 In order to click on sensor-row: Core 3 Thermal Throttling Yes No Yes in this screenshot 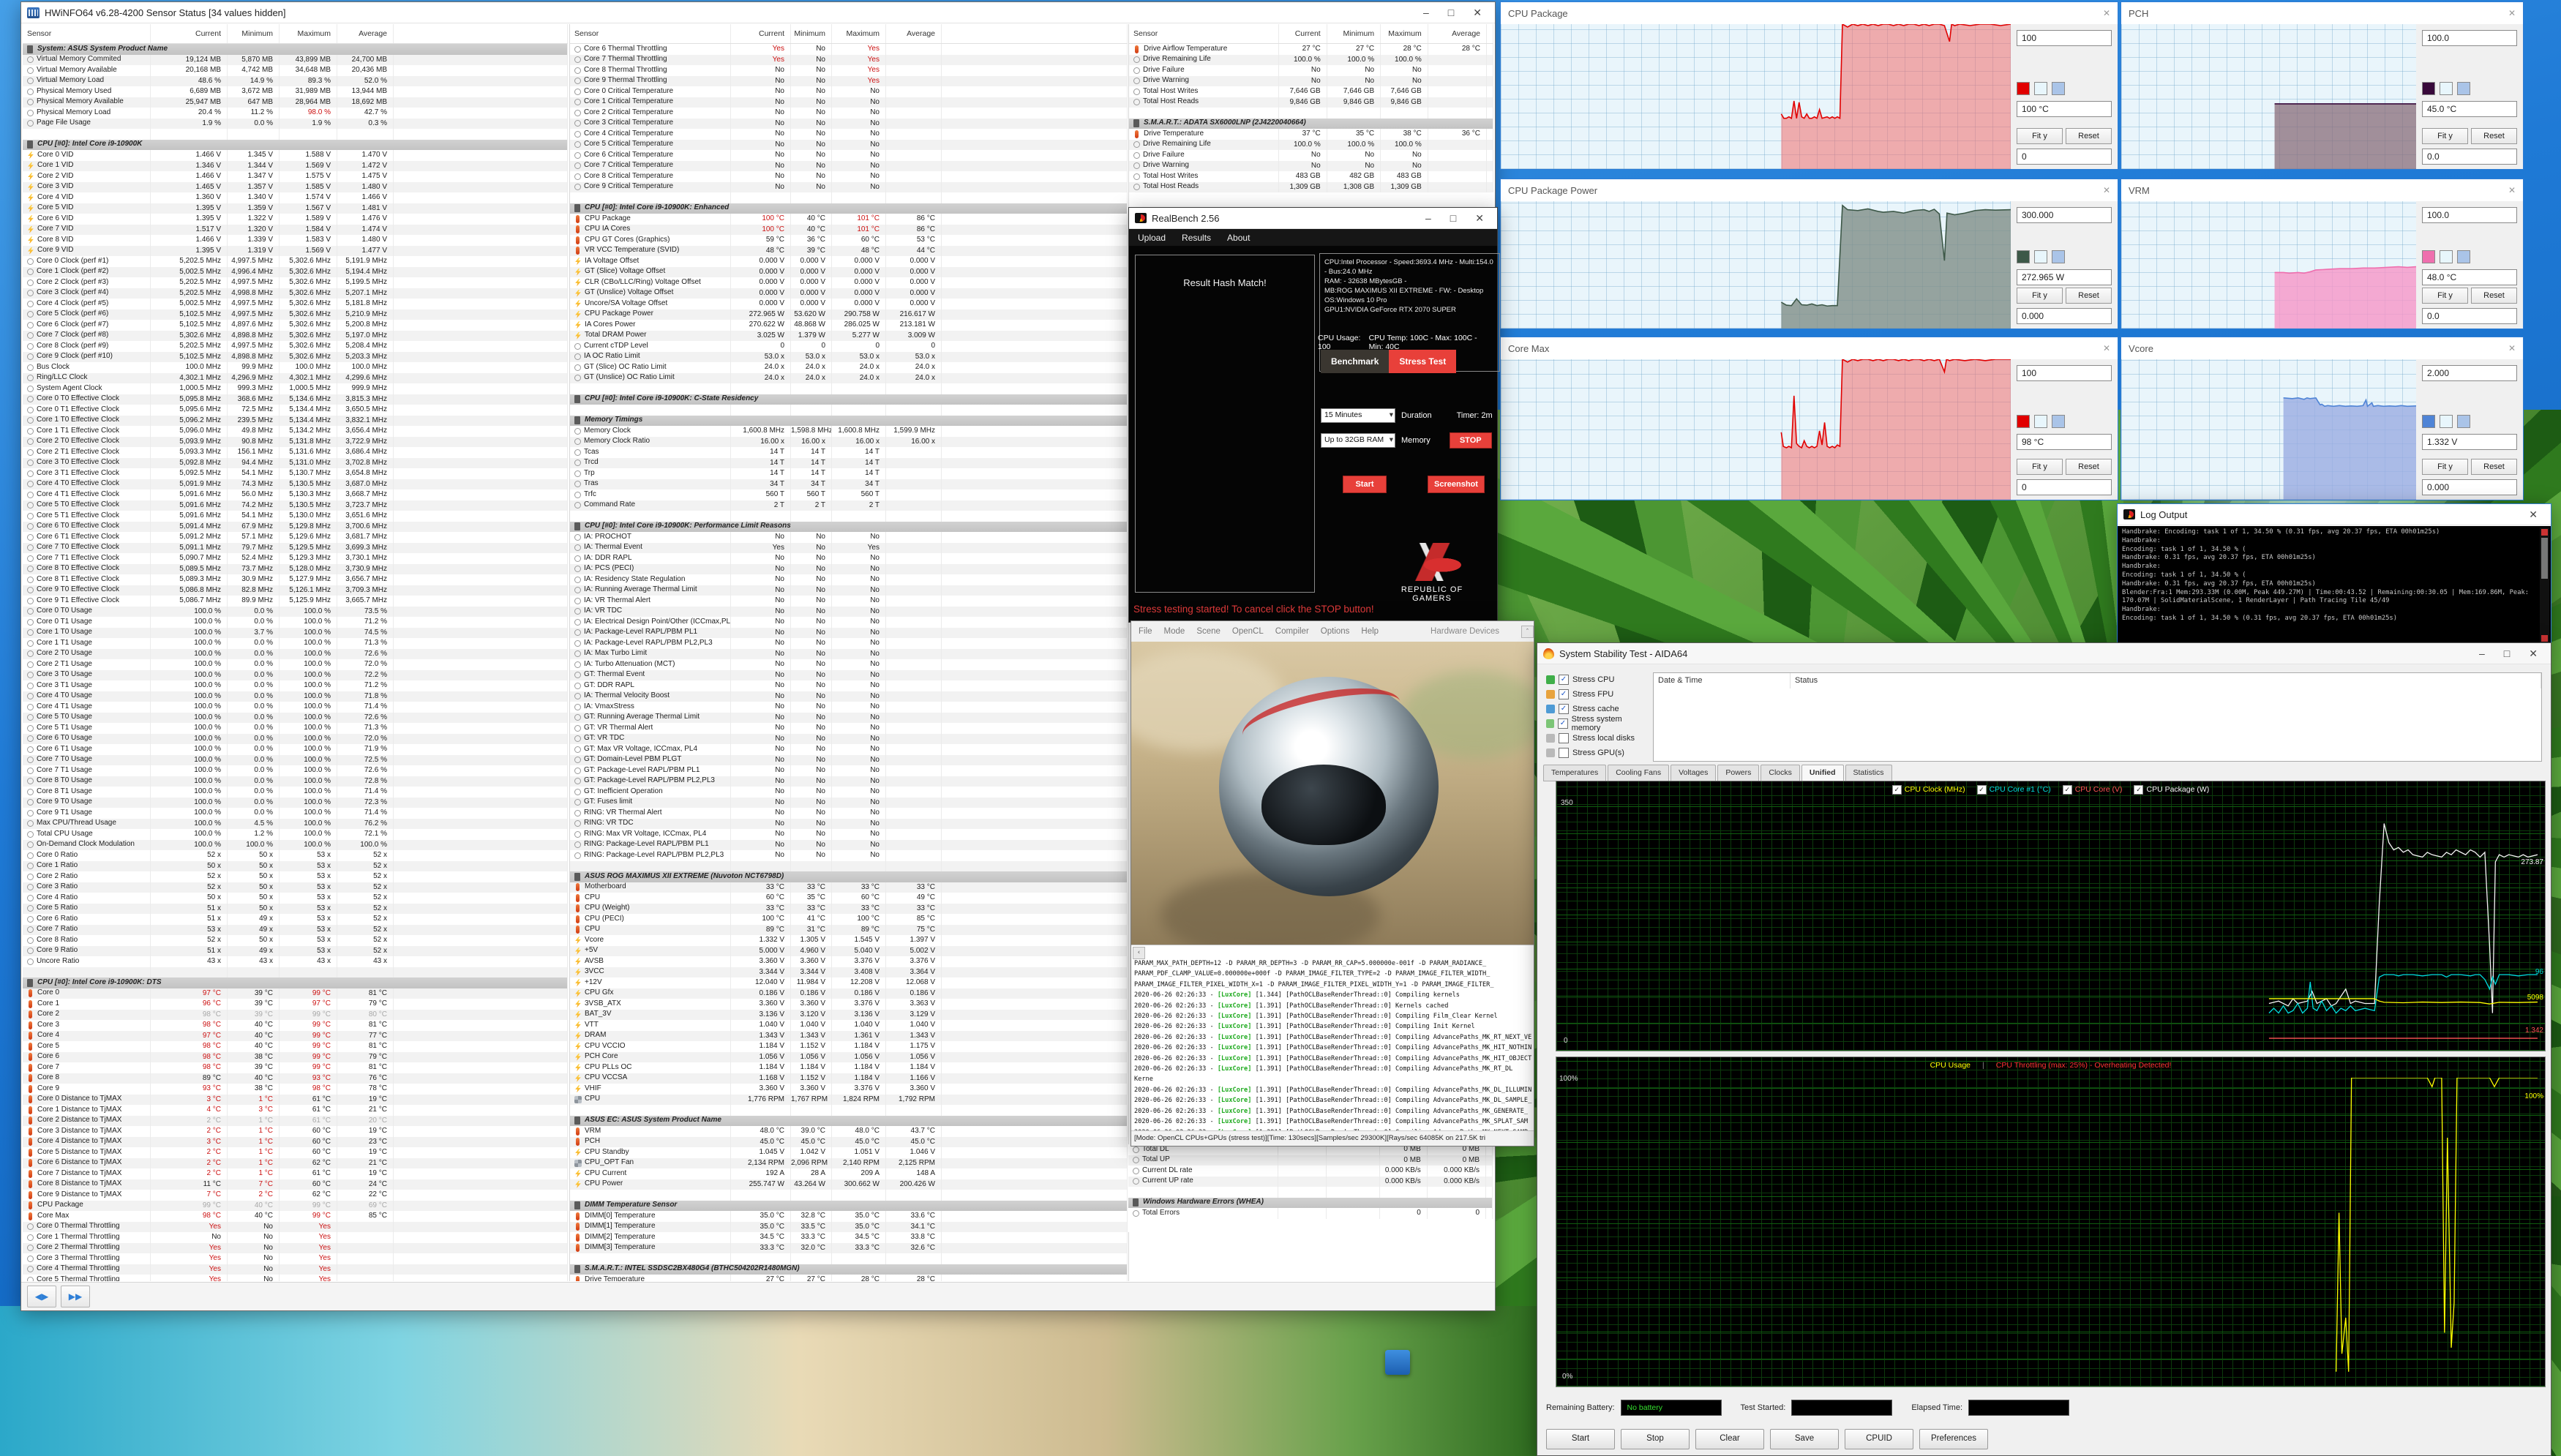, I will do `click(296, 1258)`.